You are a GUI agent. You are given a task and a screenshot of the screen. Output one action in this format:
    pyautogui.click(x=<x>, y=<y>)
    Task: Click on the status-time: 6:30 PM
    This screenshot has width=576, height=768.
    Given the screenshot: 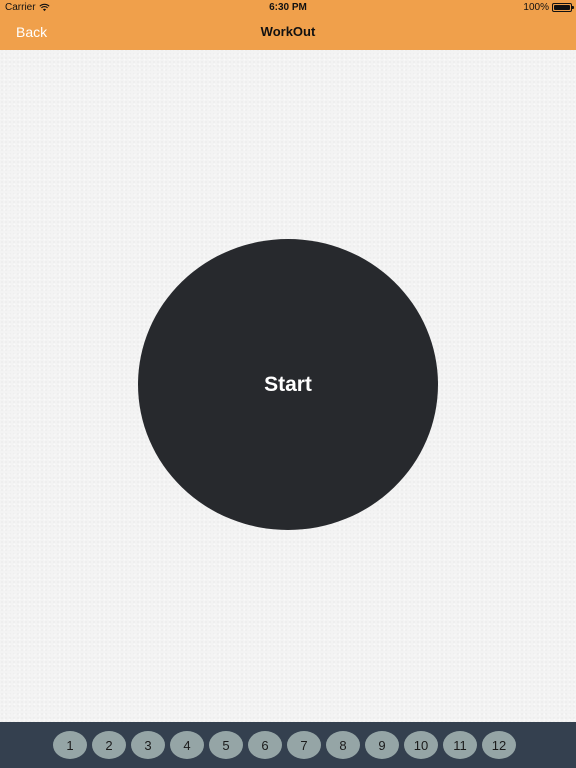 What is the action you would take?
    pyautogui.click(x=288, y=7)
    